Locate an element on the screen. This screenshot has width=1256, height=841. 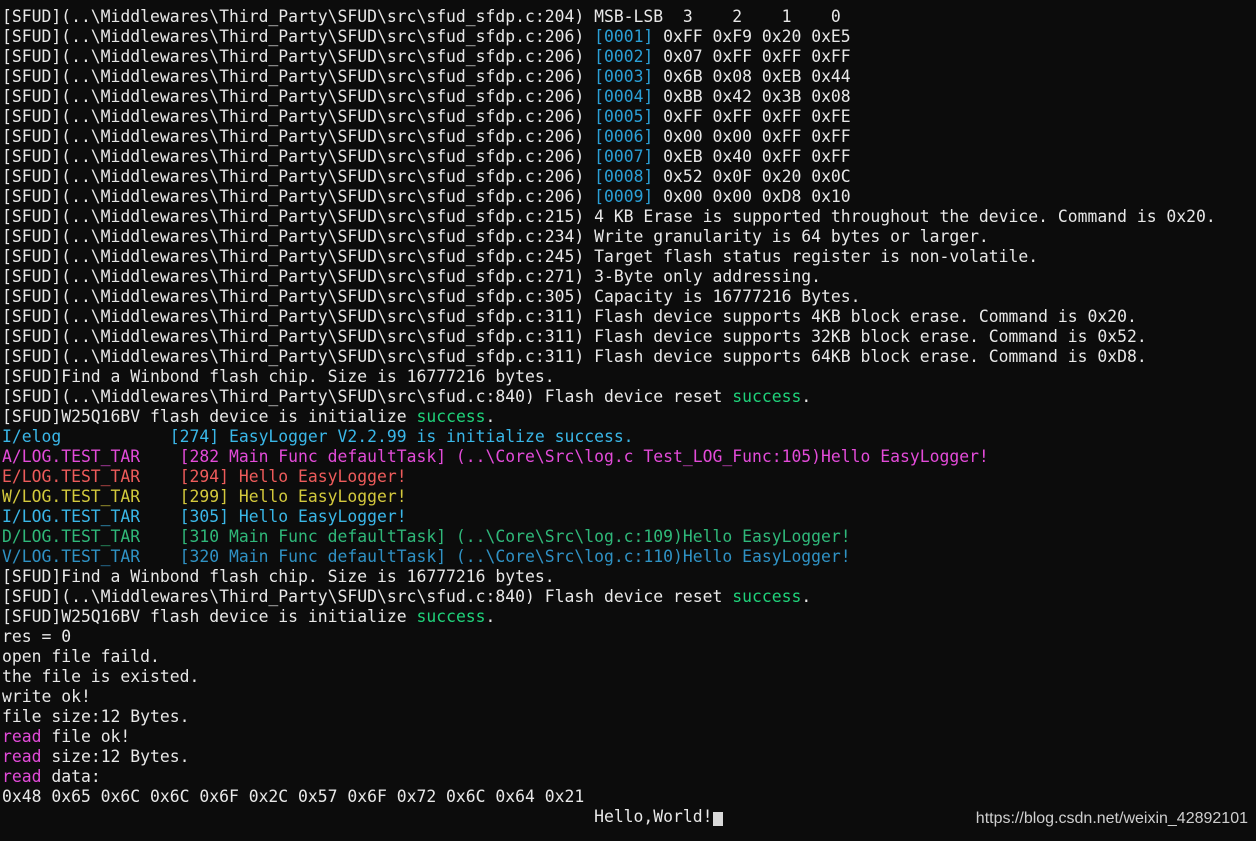
terminal-line: E/LOG.TEST_TAR [294] Hello EasyLogger! is located at coordinates (628, 477).